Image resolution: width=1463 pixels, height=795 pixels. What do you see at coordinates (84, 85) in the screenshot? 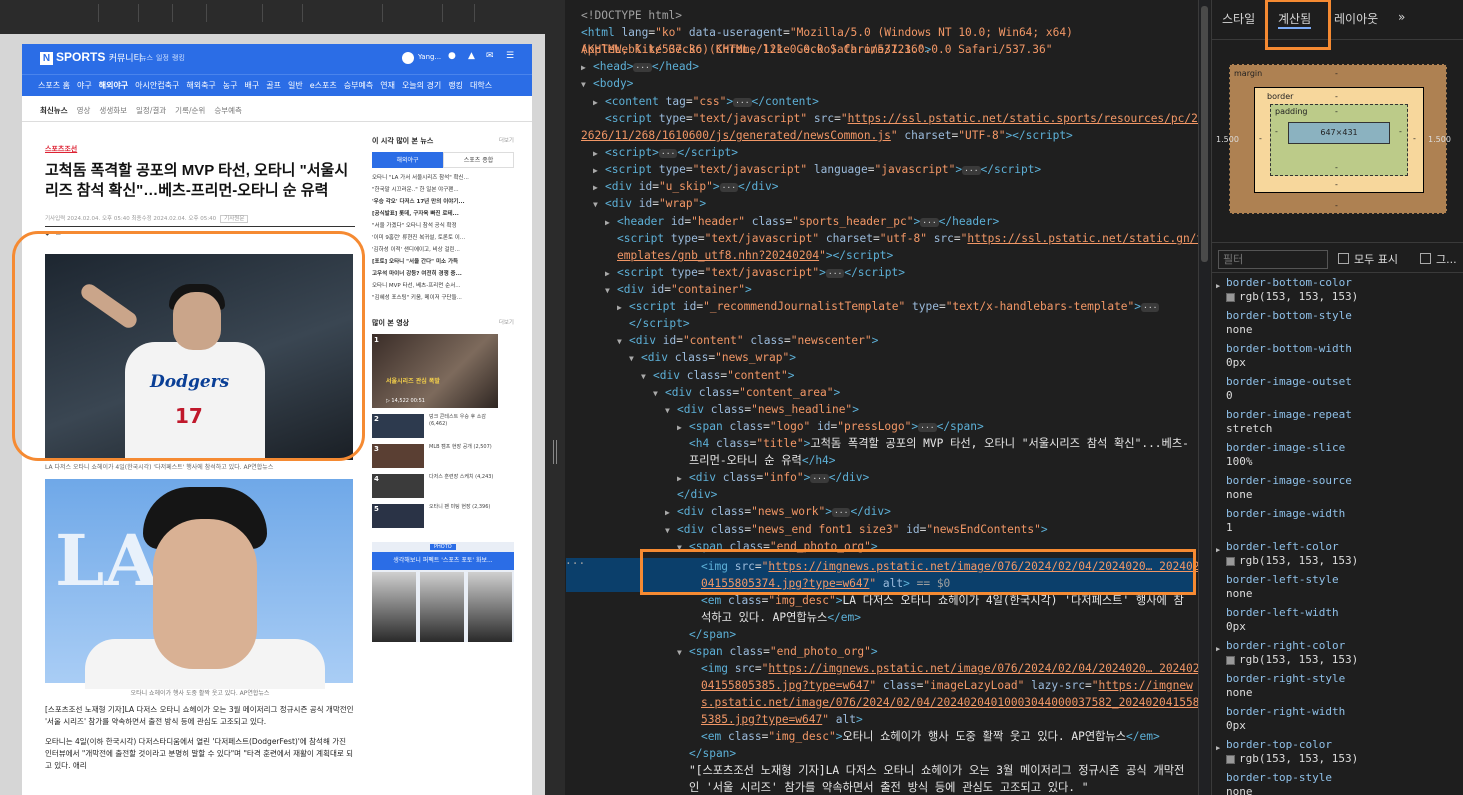
I see `nav-item: 야구` at bounding box center [84, 85].